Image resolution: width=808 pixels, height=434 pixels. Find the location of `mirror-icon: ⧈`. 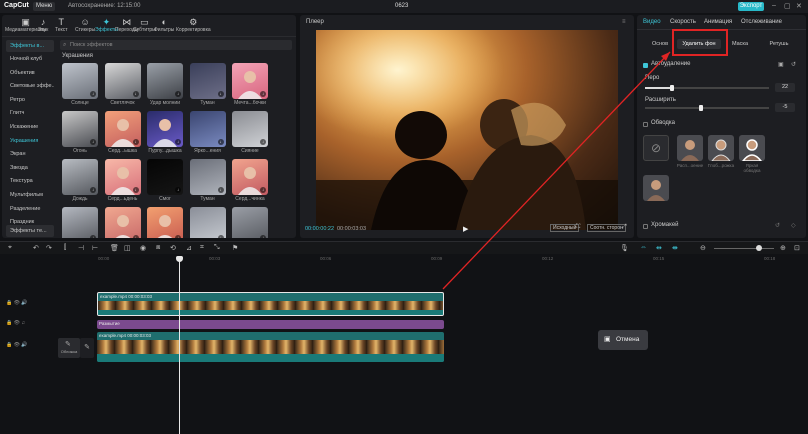

mirror-icon: ⧈ is located at coordinates (158, 248).